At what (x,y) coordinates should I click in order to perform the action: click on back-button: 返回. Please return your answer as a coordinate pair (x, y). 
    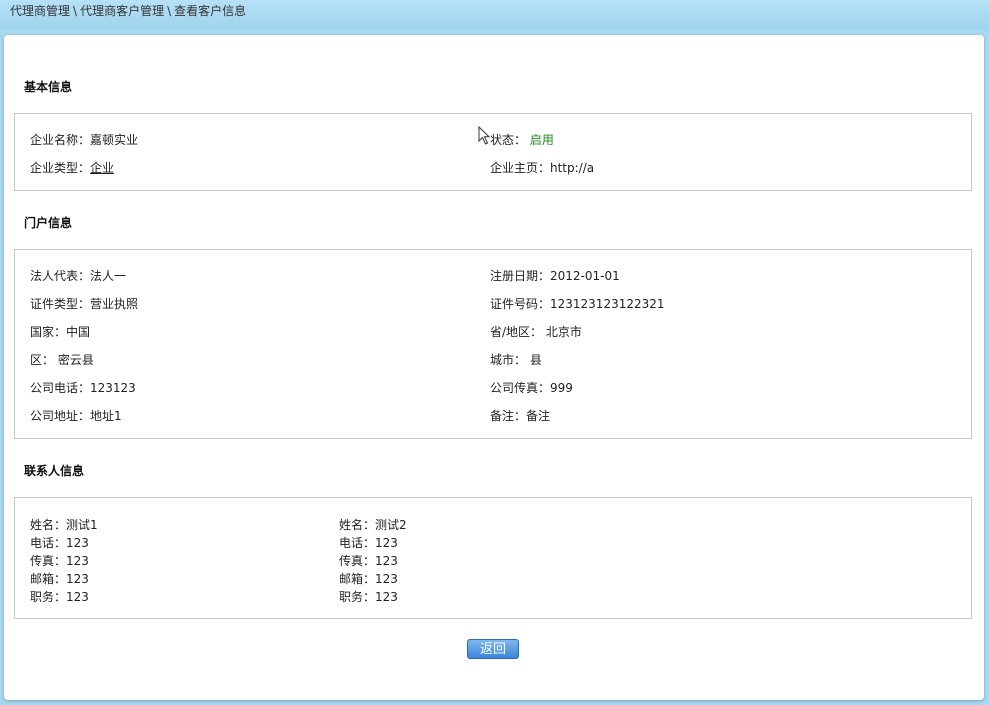
    Looking at the image, I should click on (493, 649).